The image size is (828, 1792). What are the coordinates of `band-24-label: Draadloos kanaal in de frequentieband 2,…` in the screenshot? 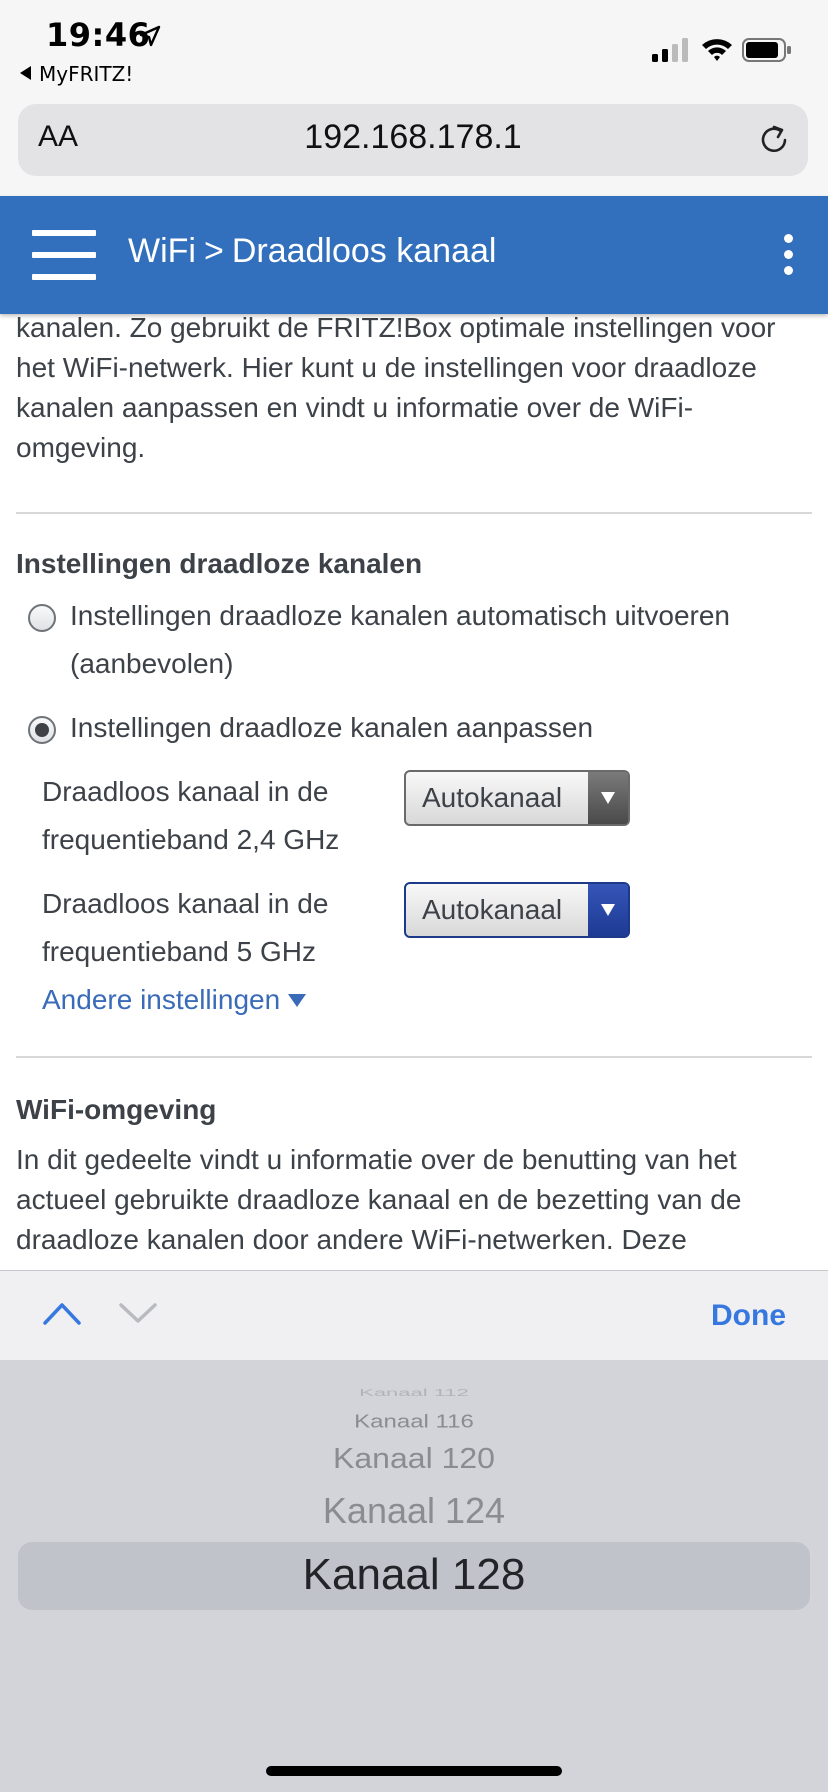 It's located at (191, 815).